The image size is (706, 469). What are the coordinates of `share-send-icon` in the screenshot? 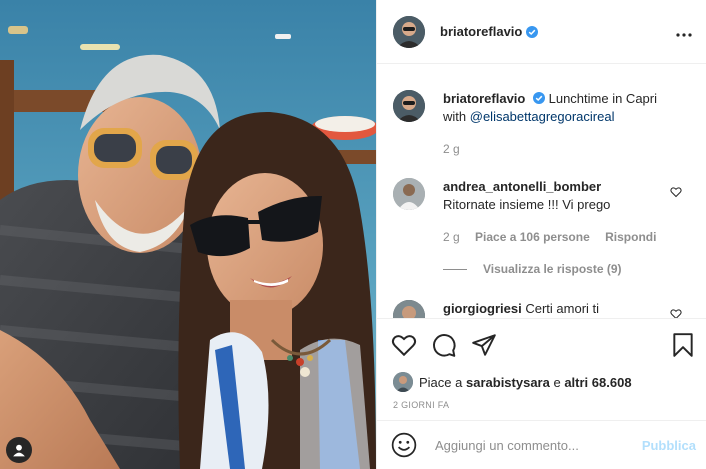 It's located at (484, 345).